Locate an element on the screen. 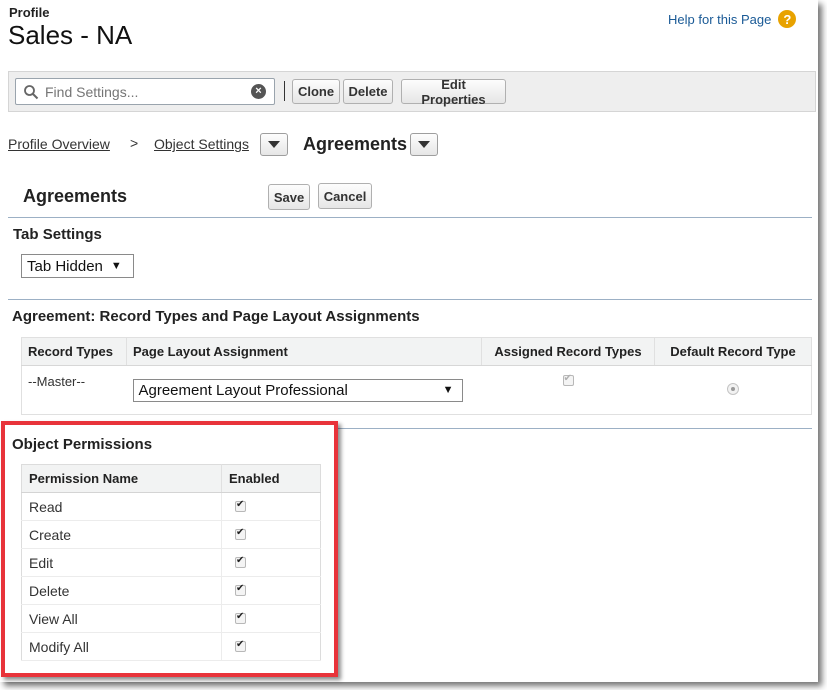 Image resolution: width=827 pixels, height=690 pixels. table-header-row: Permission Name Enabled is located at coordinates (171, 478).